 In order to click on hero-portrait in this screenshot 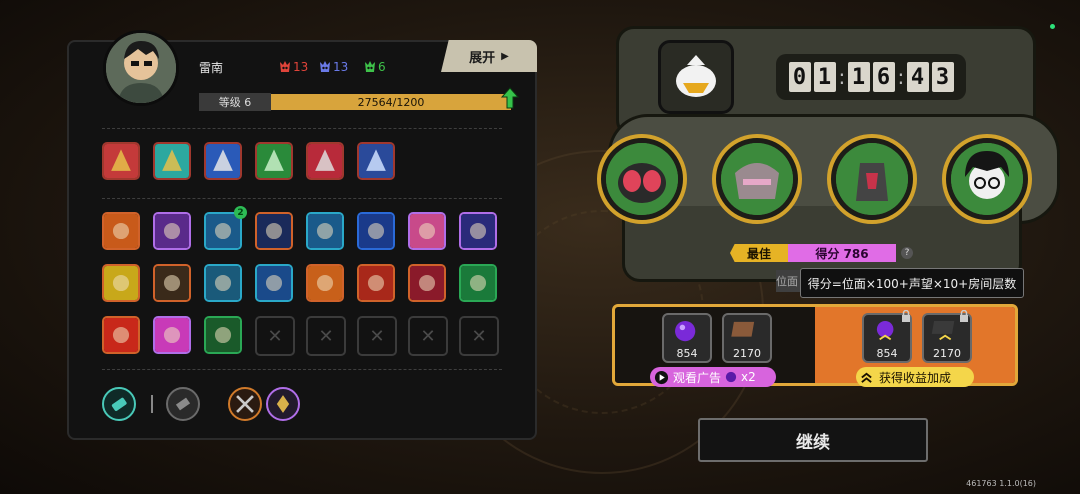, I will do `click(987, 179)`.